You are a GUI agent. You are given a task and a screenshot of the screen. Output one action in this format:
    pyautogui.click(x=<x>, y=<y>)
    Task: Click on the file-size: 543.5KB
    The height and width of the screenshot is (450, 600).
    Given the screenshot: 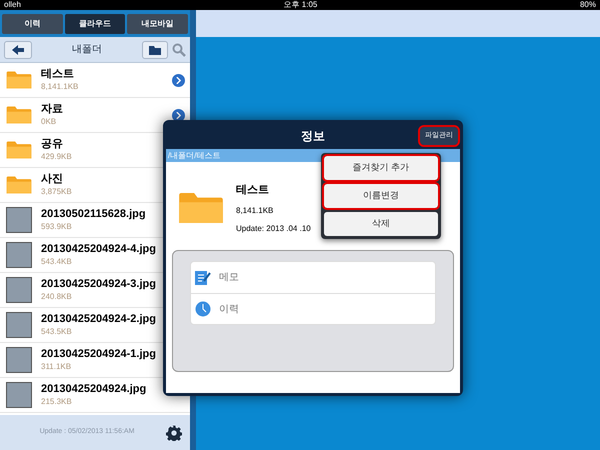 What is the action you would take?
    pyautogui.click(x=57, y=331)
    